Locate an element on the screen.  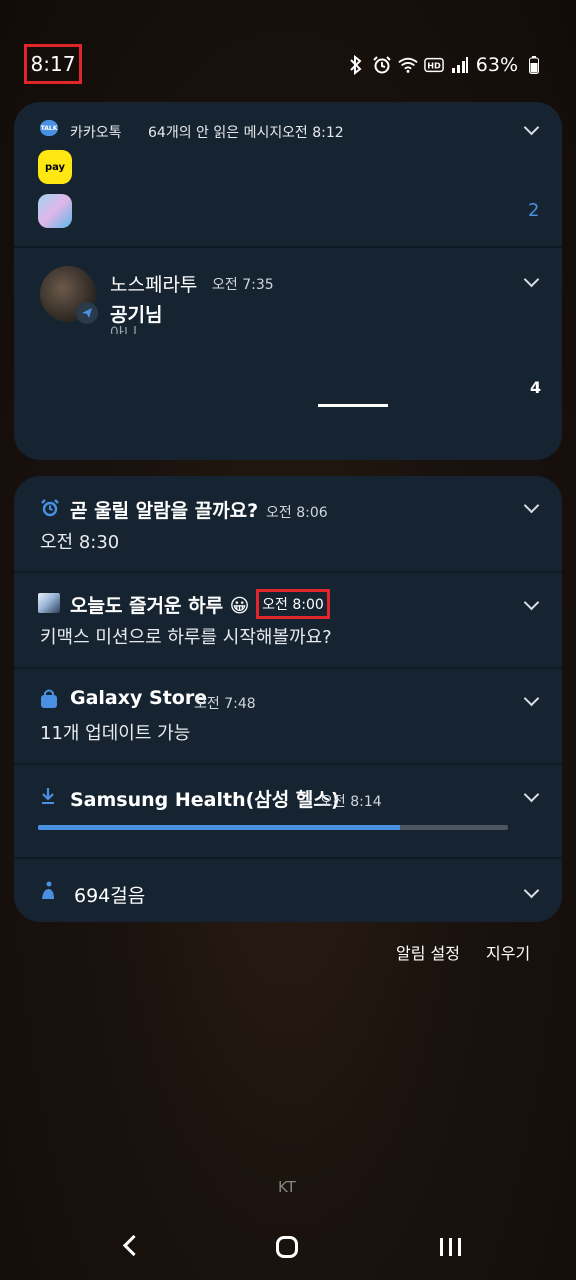
galaxy-store-body: 11개 업데이트 가능 is located at coordinates (115, 733).